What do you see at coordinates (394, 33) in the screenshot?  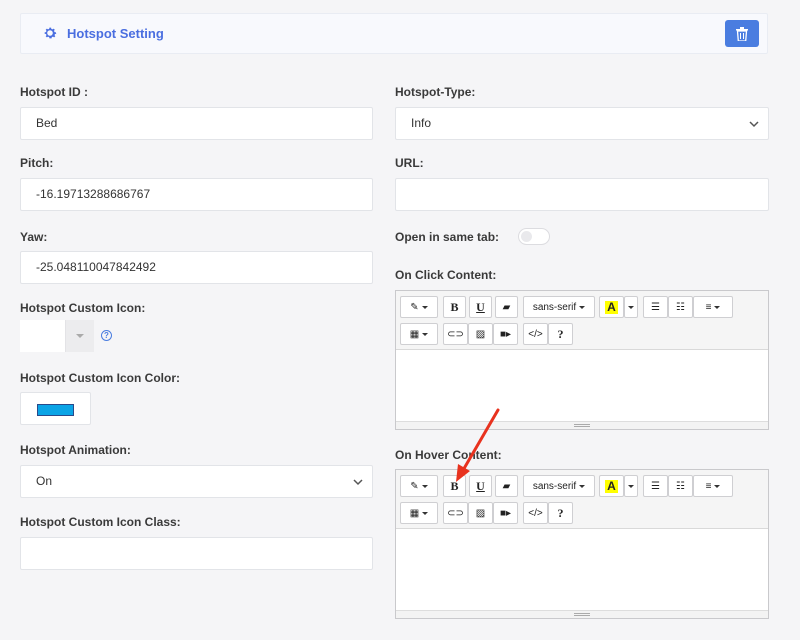 I see `section-header: Hotspot Setting` at bounding box center [394, 33].